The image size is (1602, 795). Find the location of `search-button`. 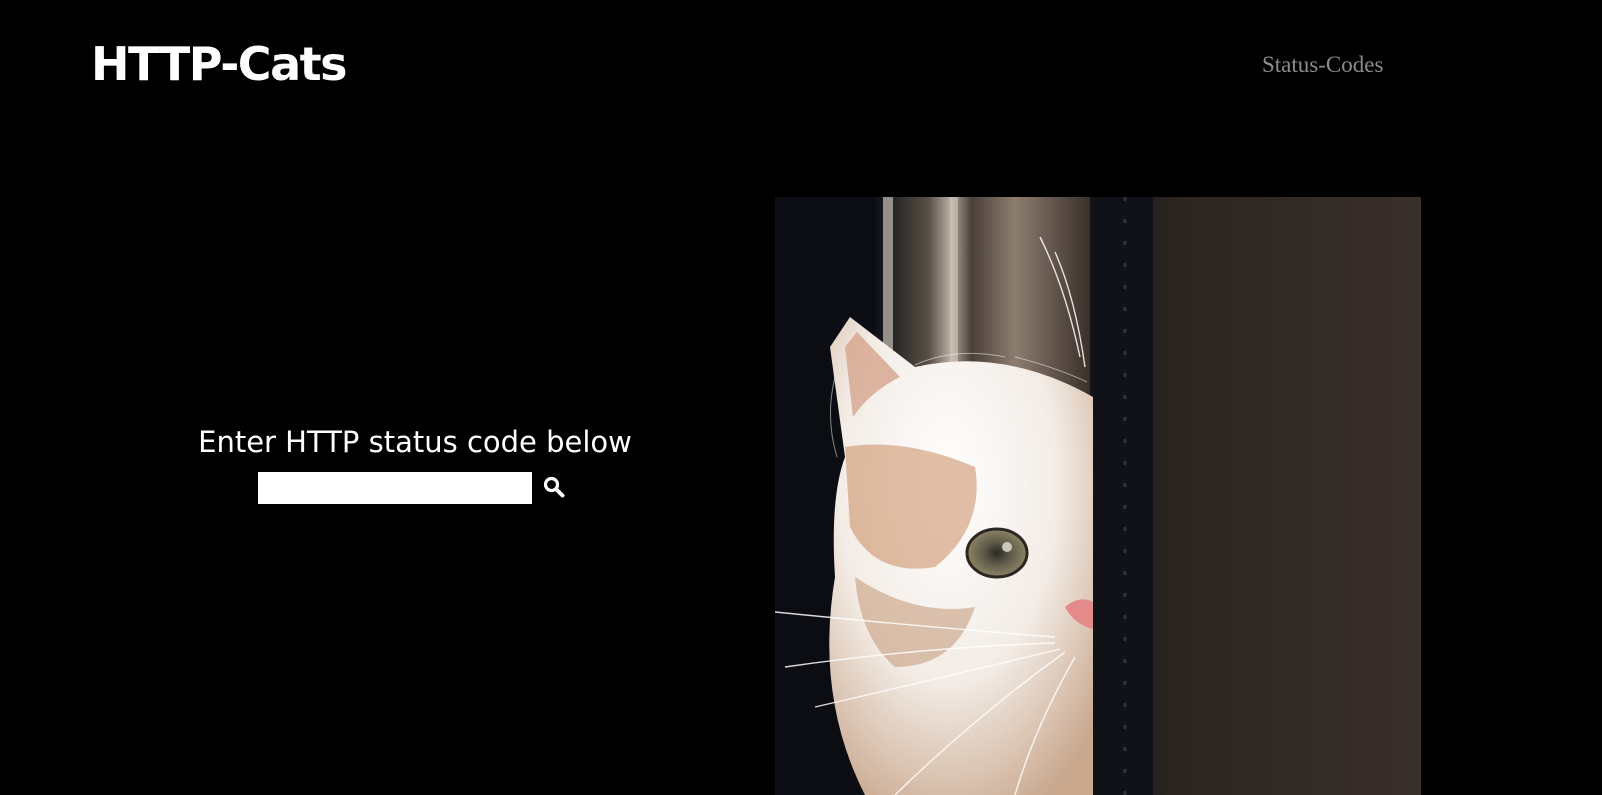

search-button is located at coordinates (554, 488).